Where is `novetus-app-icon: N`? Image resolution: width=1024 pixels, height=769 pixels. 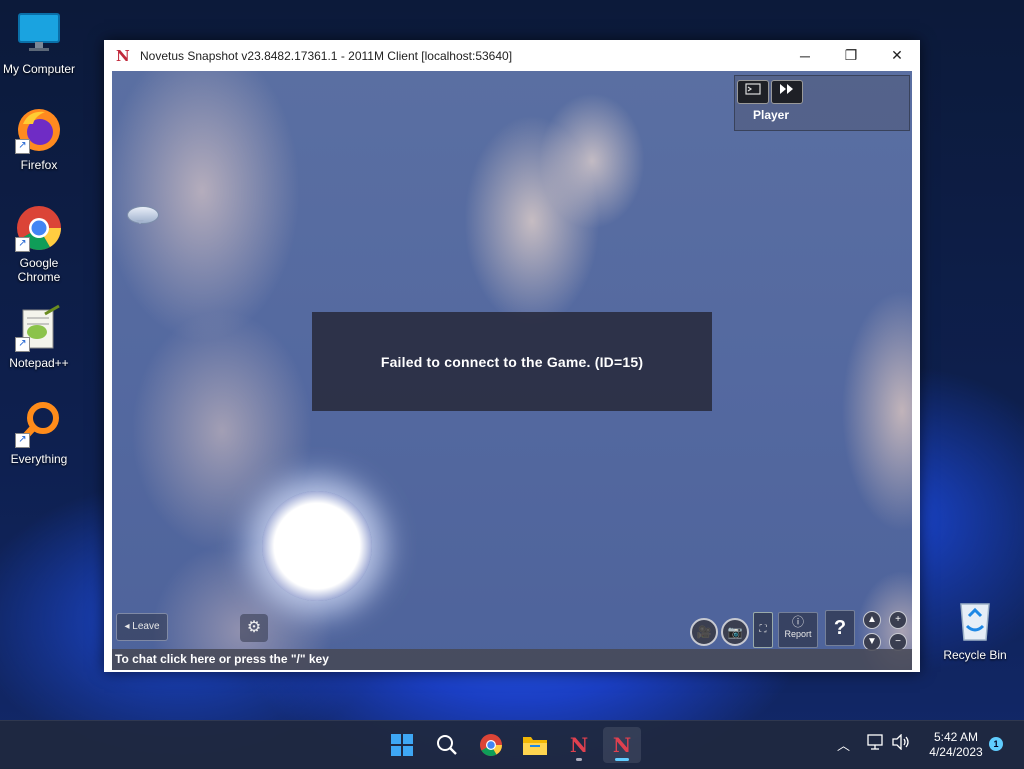
novetus-app-icon: N is located at coordinates (123, 55).